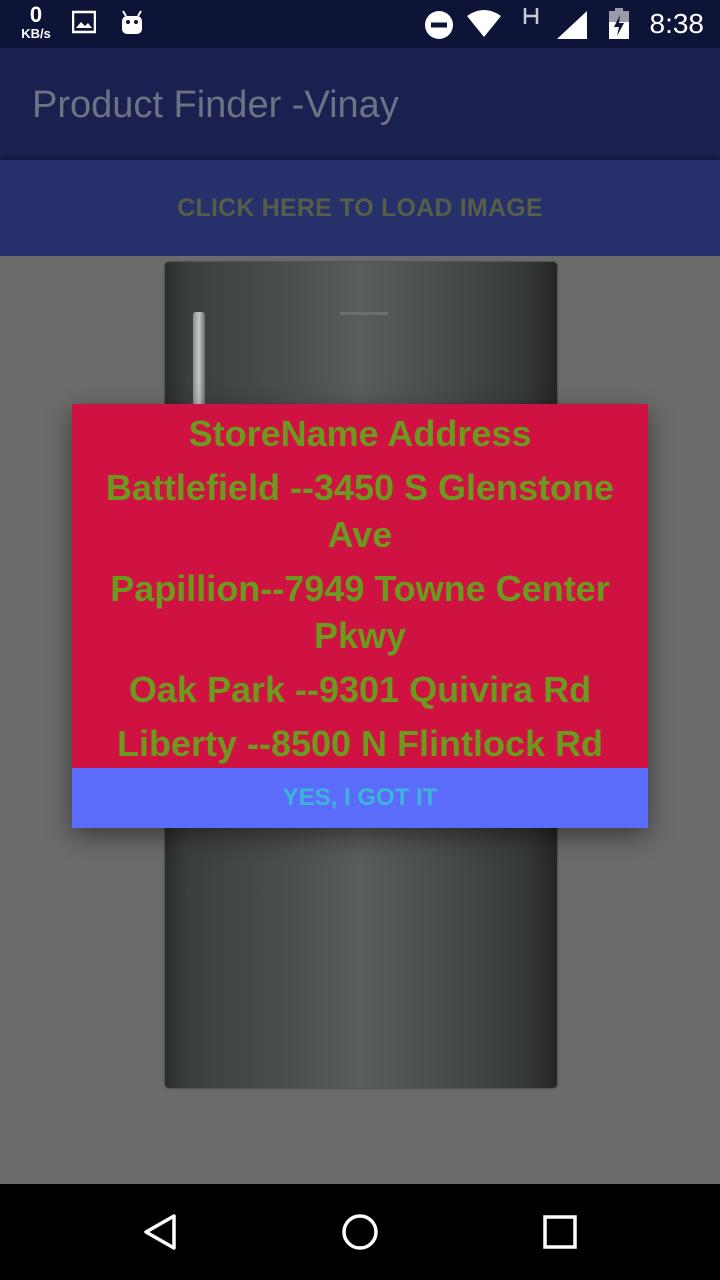  Describe the element at coordinates (560, 1232) in the screenshot. I see `recents-icon` at that location.